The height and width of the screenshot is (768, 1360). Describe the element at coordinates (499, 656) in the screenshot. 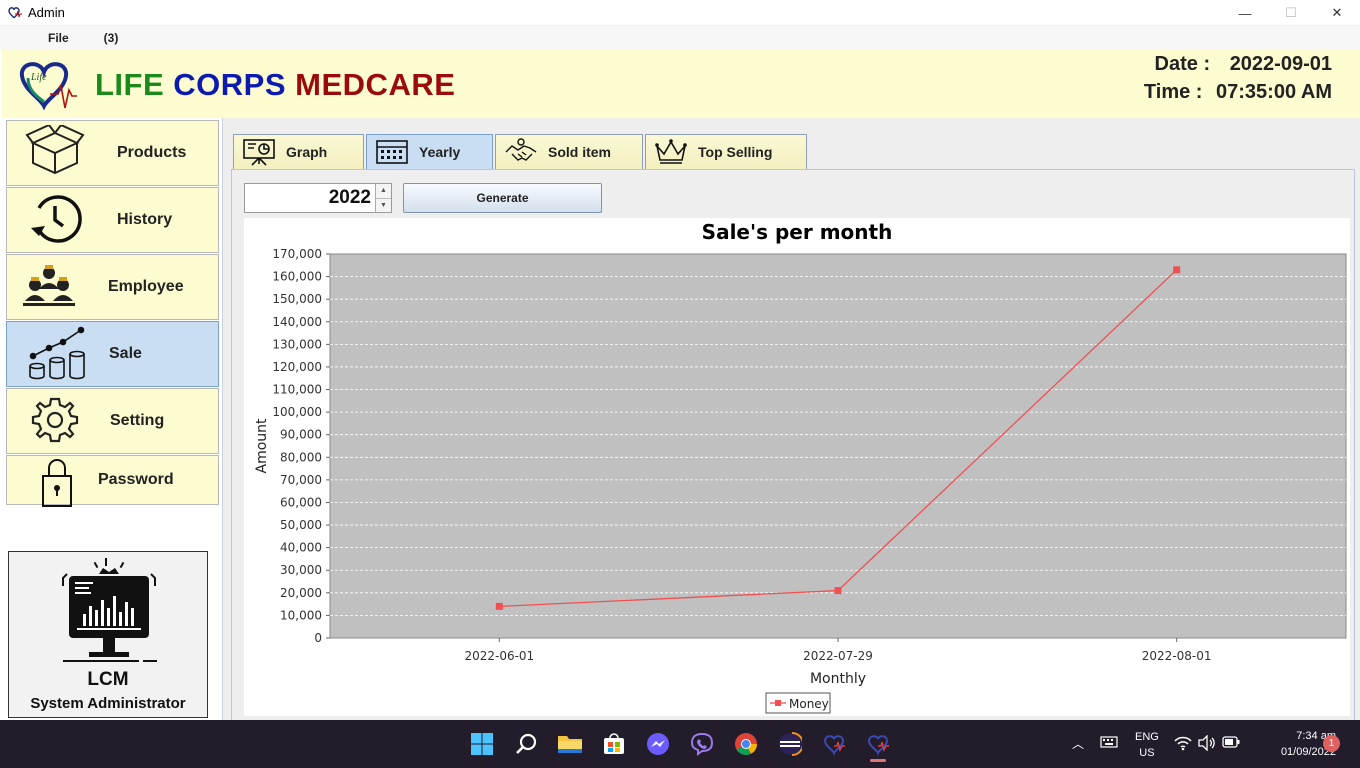

I see `x-tick-label: 2022-06-01` at that location.